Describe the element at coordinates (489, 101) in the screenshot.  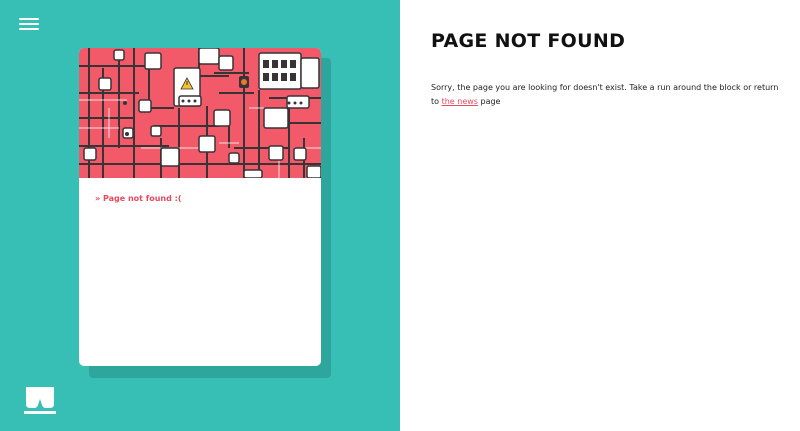
I see `message-text-end: page` at that location.